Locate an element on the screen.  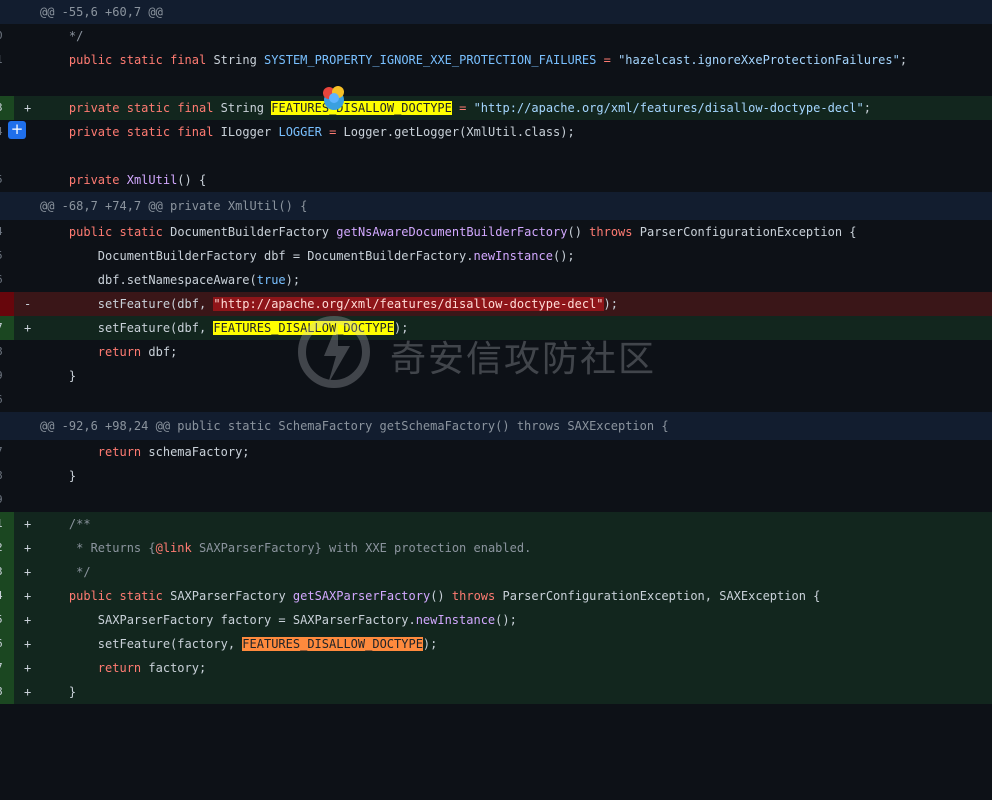
added-line: 3 + */ is located at coordinates (496, 572).